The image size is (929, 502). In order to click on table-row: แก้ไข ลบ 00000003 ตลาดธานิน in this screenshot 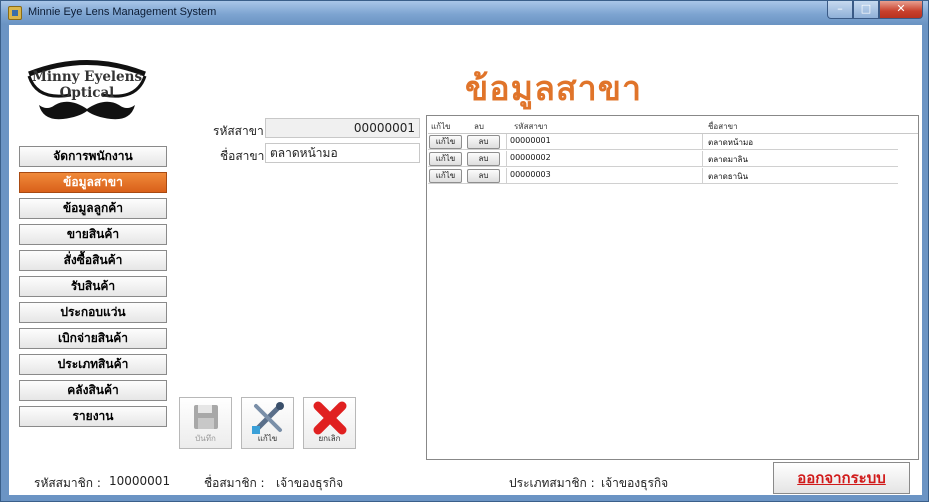, I will do `click(663, 176)`.